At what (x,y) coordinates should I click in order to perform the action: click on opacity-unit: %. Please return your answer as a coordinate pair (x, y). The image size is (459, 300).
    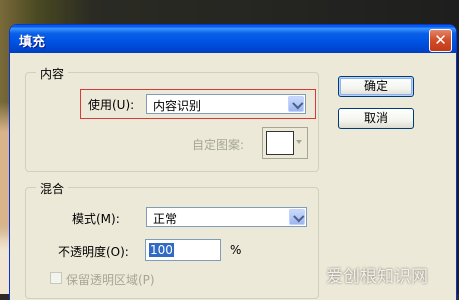
    Looking at the image, I should click on (236, 250).